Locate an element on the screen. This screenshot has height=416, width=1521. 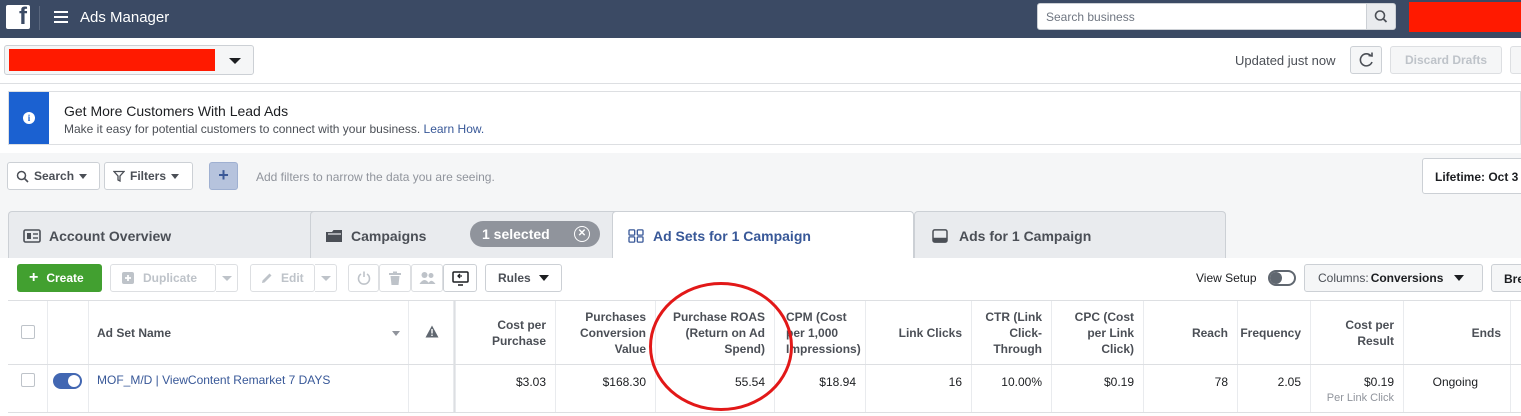
column-header-cost-per-result: Cost per Result is located at coordinates (1357, 332).